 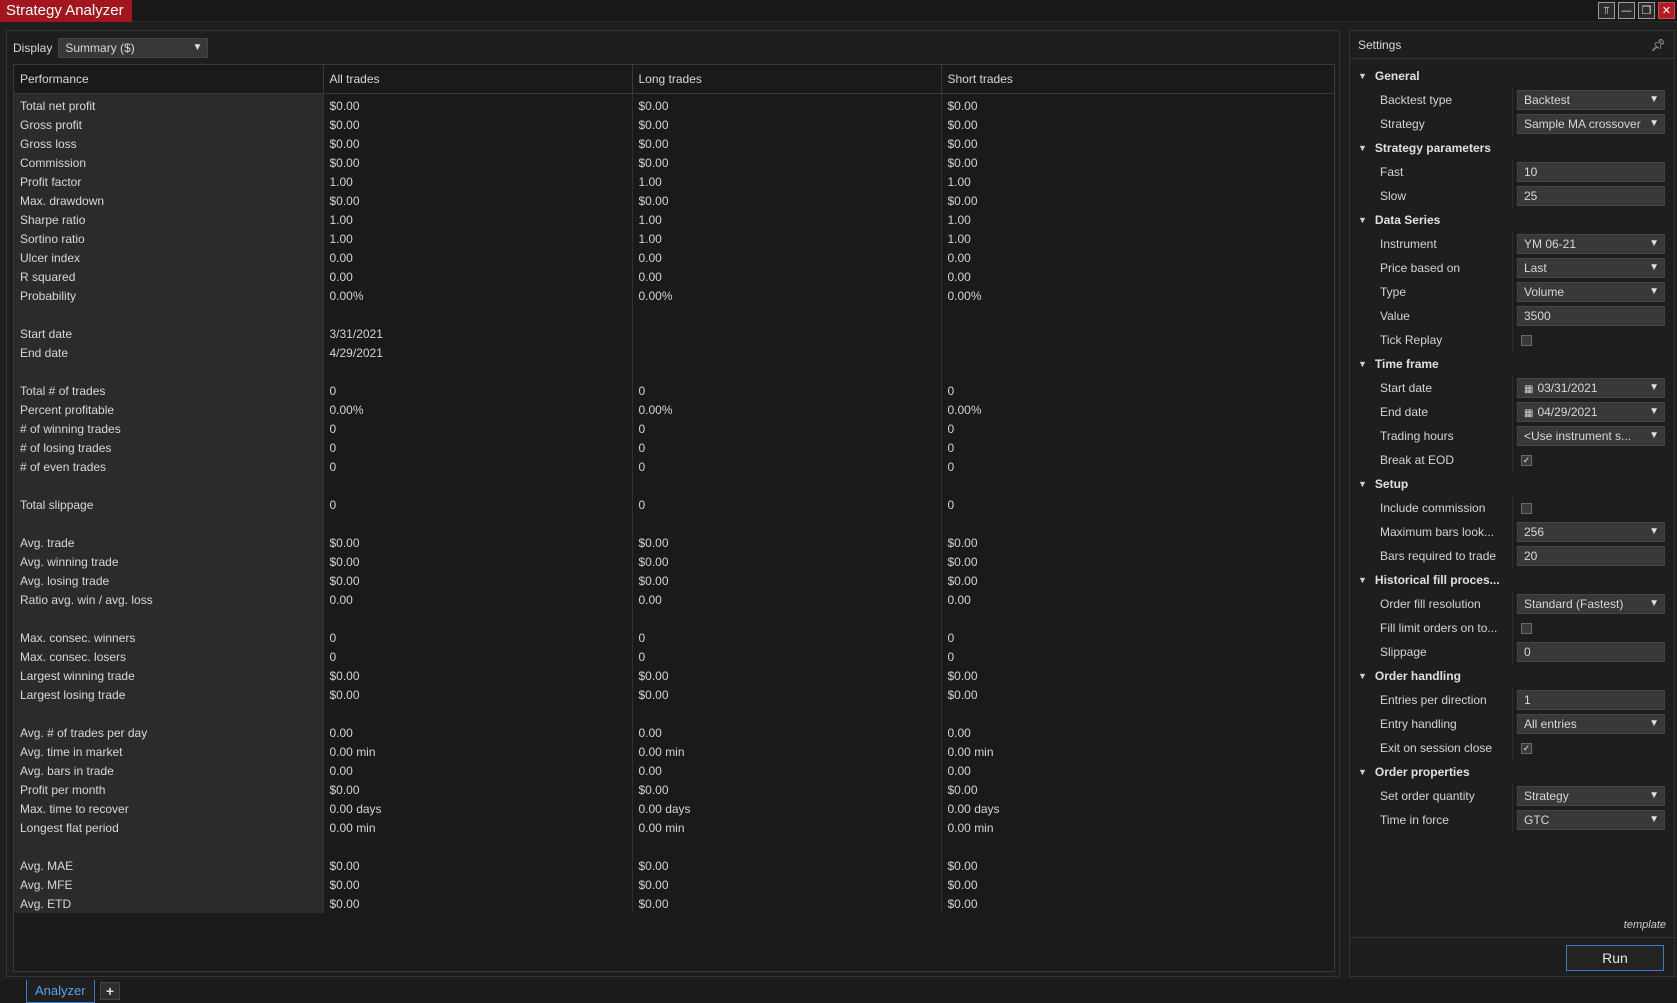 What do you see at coordinates (674, 104) in the screenshot?
I see `table-row: Total net profit $0.00 $0.00 $0.00` at bounding box center [674, 104].